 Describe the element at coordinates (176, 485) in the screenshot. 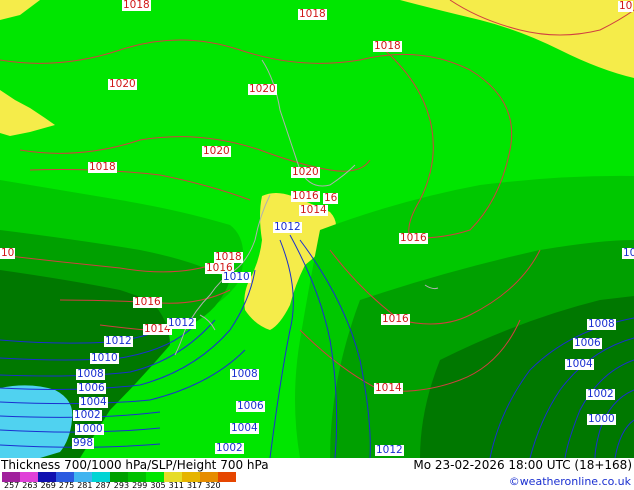

I see `legend-tick: 311` at that location.